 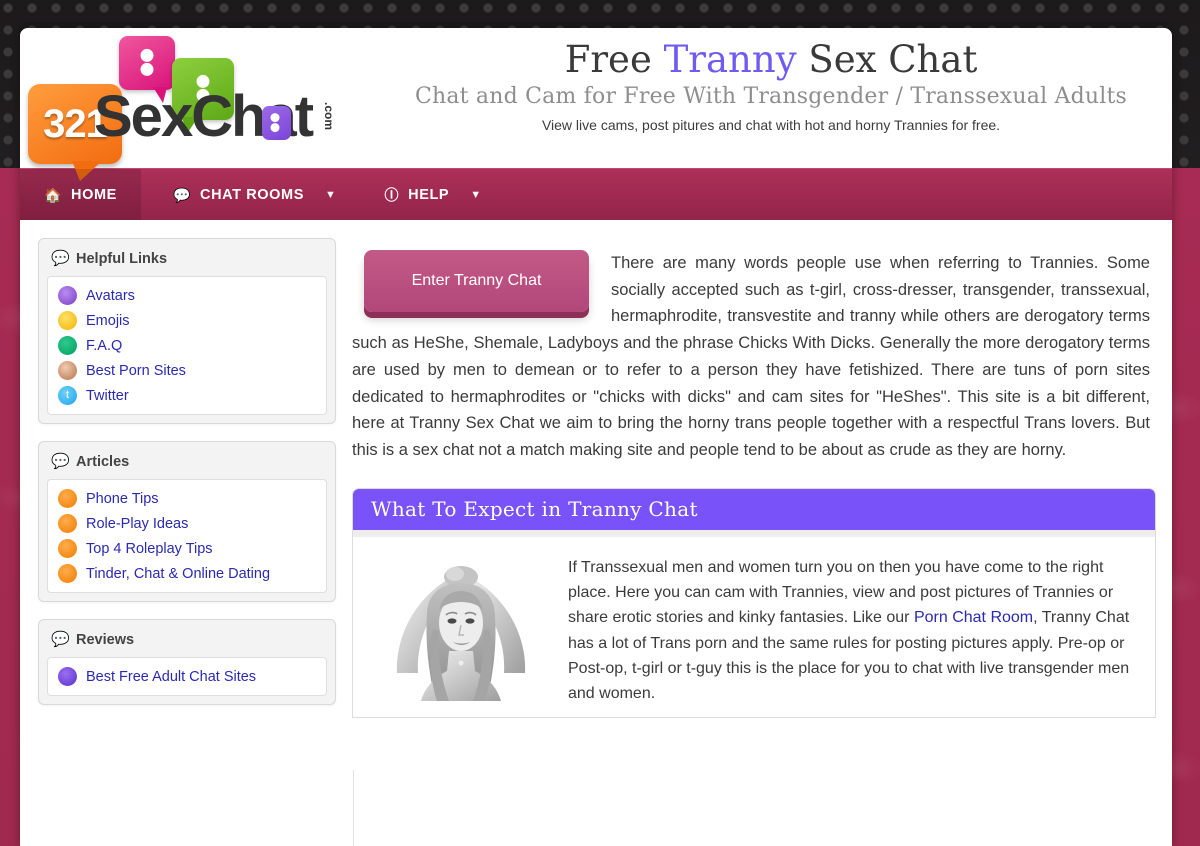 What do you see at coordinates (429, 194) in the screenshot?
I see `nav-item-help-label: Help` at bounding box center [429, 194].